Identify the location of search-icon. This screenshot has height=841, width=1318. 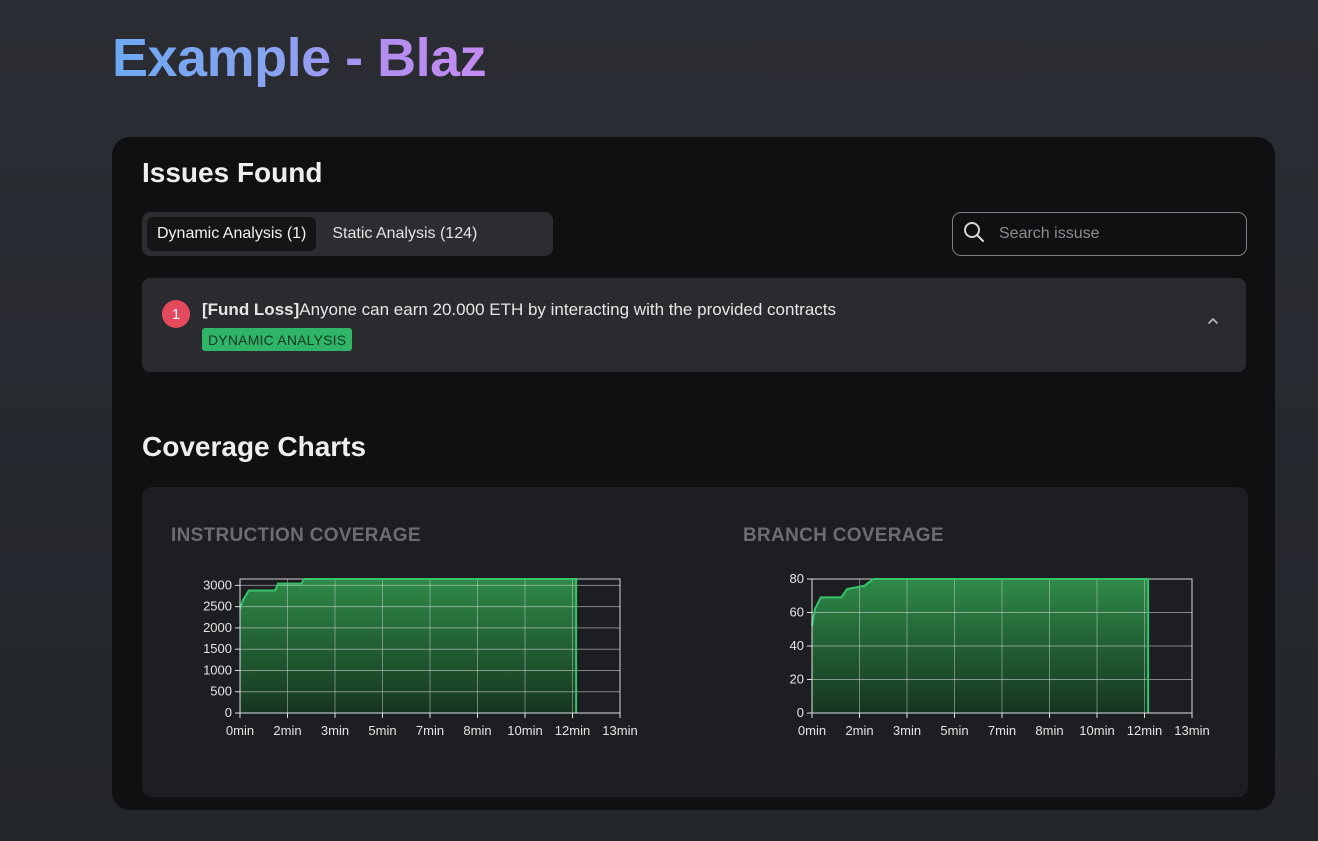
(974, 234).